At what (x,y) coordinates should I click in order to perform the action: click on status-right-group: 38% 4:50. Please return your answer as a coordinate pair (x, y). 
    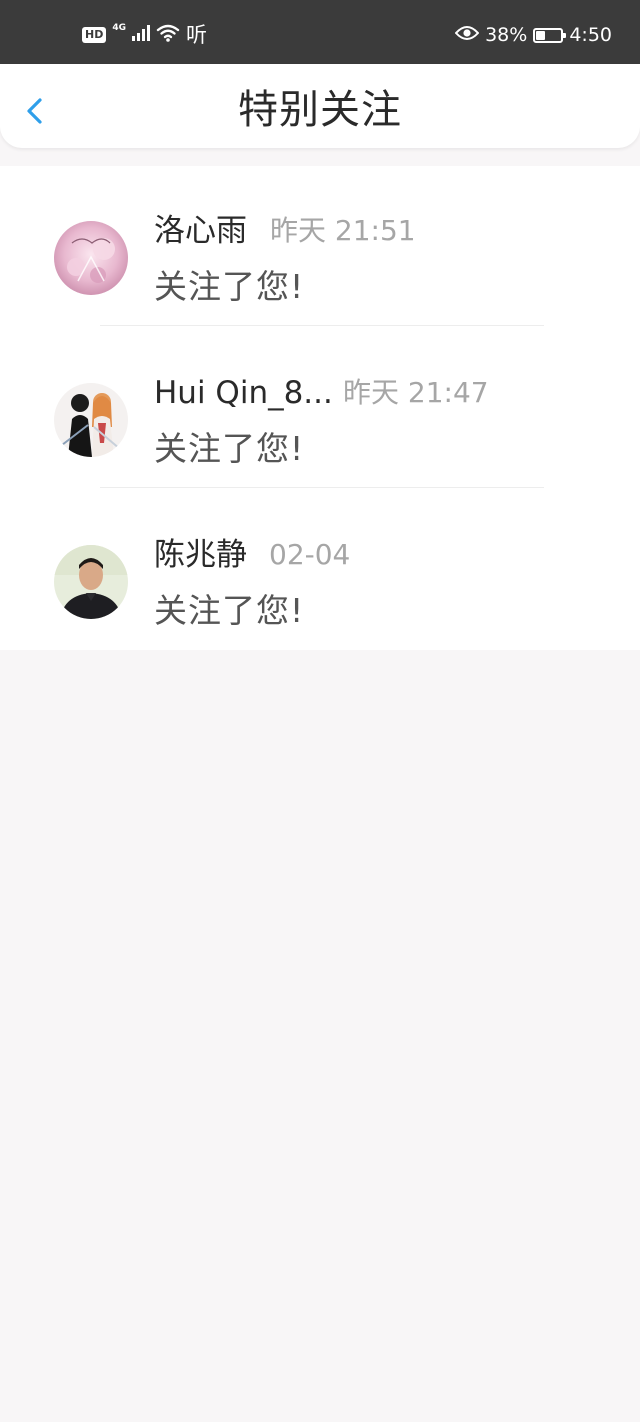
    Looking at the image, I should click on (533, 35).